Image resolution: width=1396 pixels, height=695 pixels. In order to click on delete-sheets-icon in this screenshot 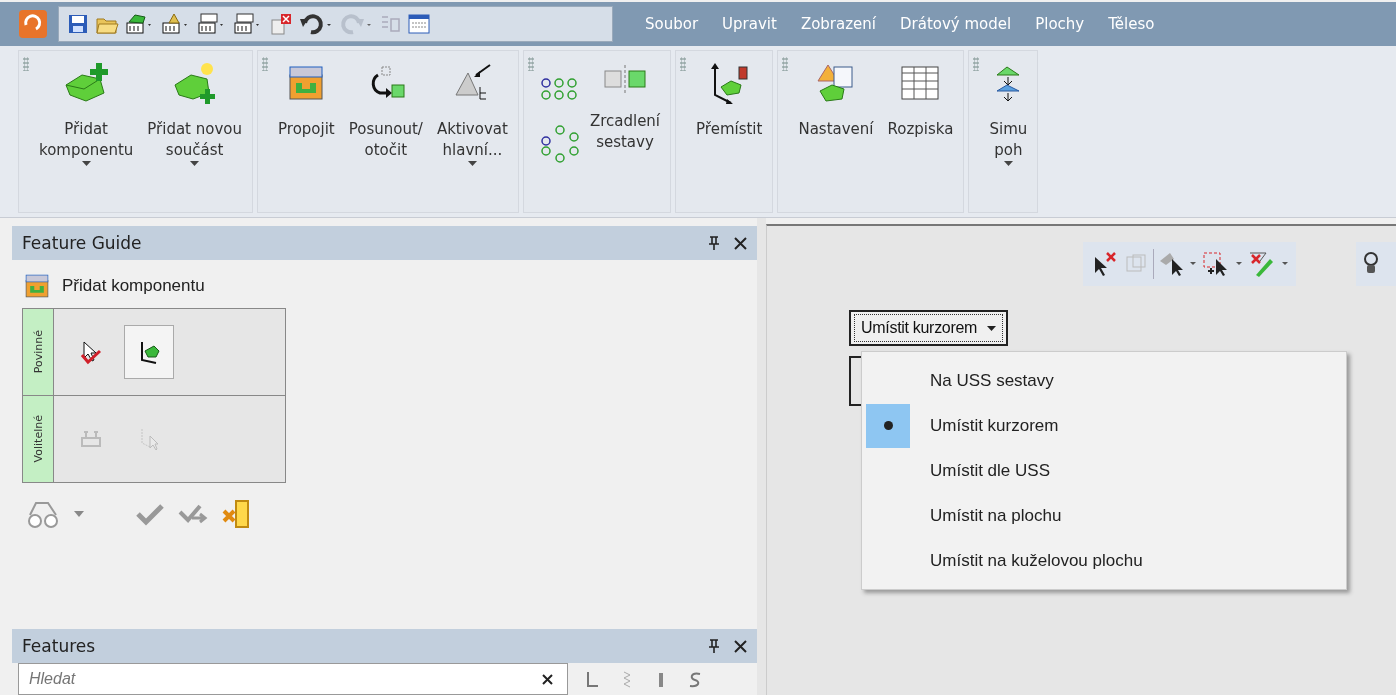, I will do `click(281, 24)`.